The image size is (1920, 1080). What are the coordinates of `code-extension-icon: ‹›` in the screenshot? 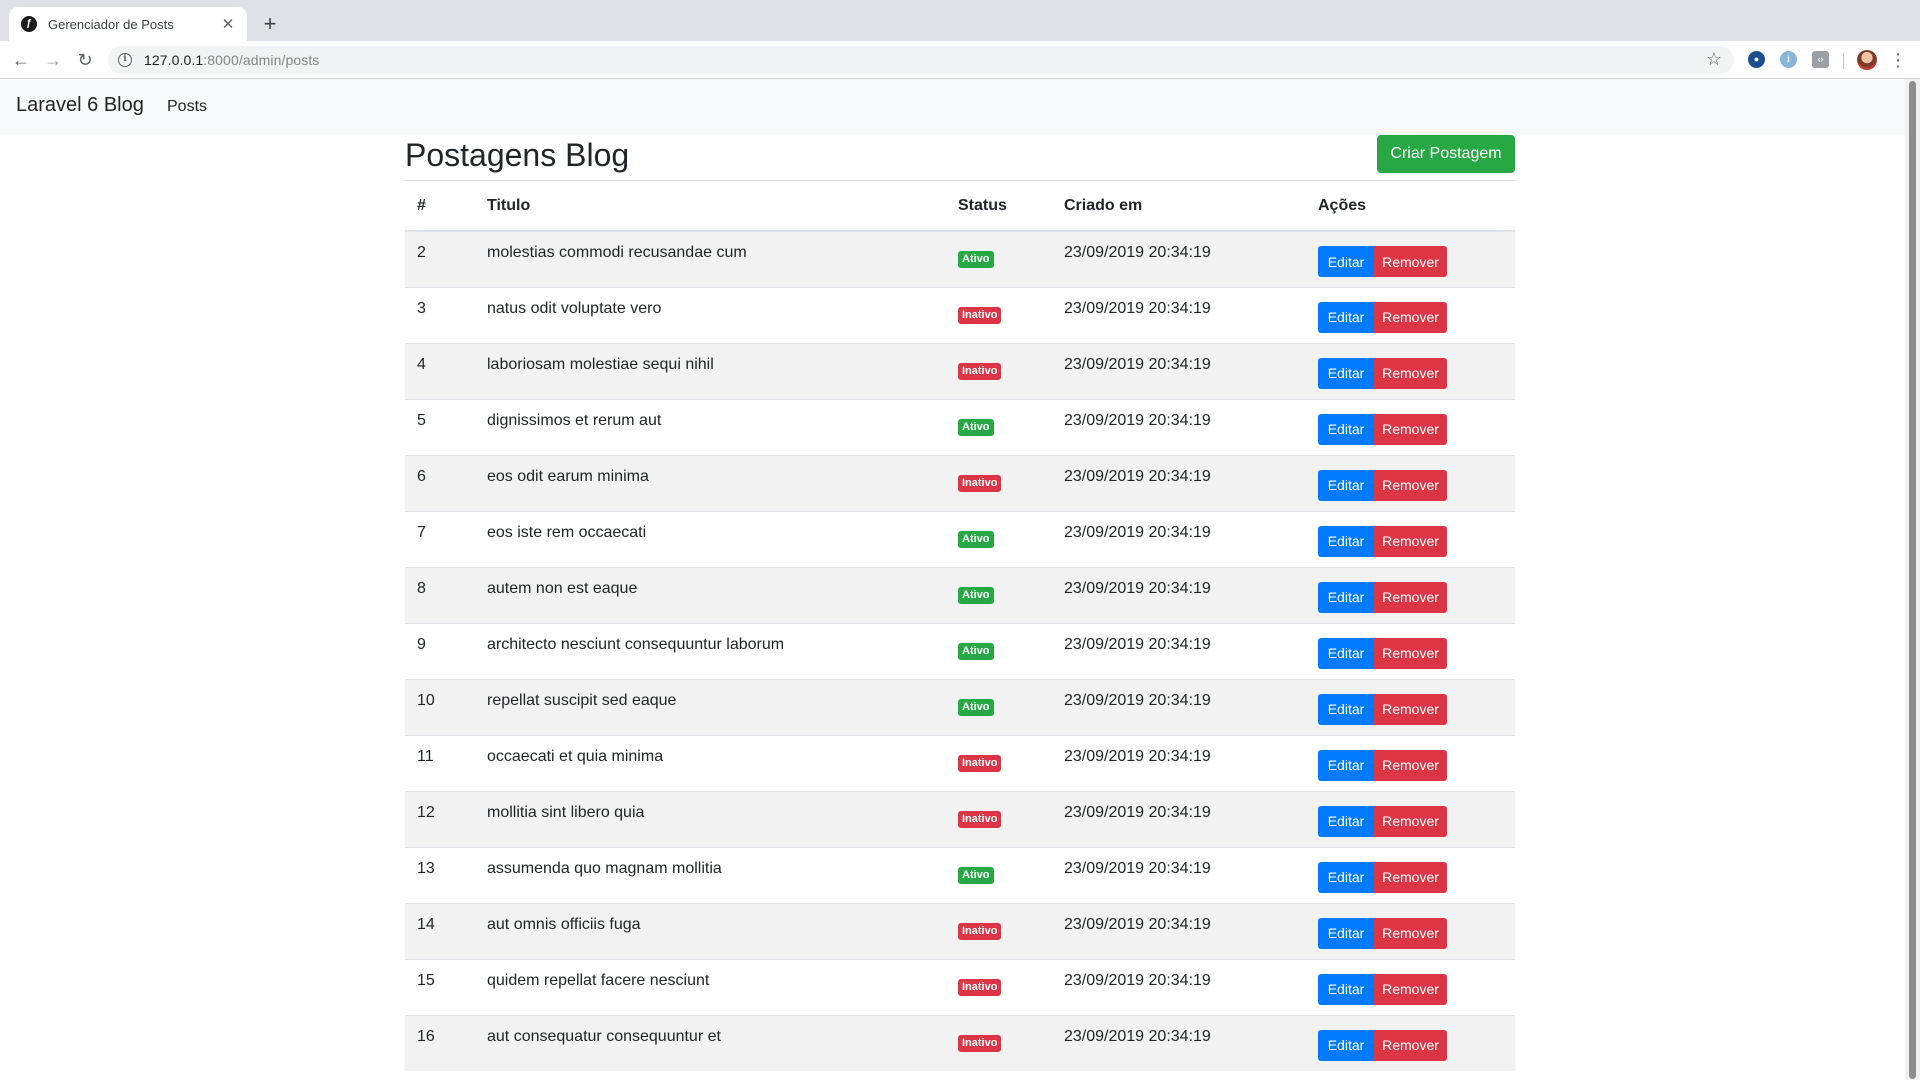 It's located at (1820, 59).